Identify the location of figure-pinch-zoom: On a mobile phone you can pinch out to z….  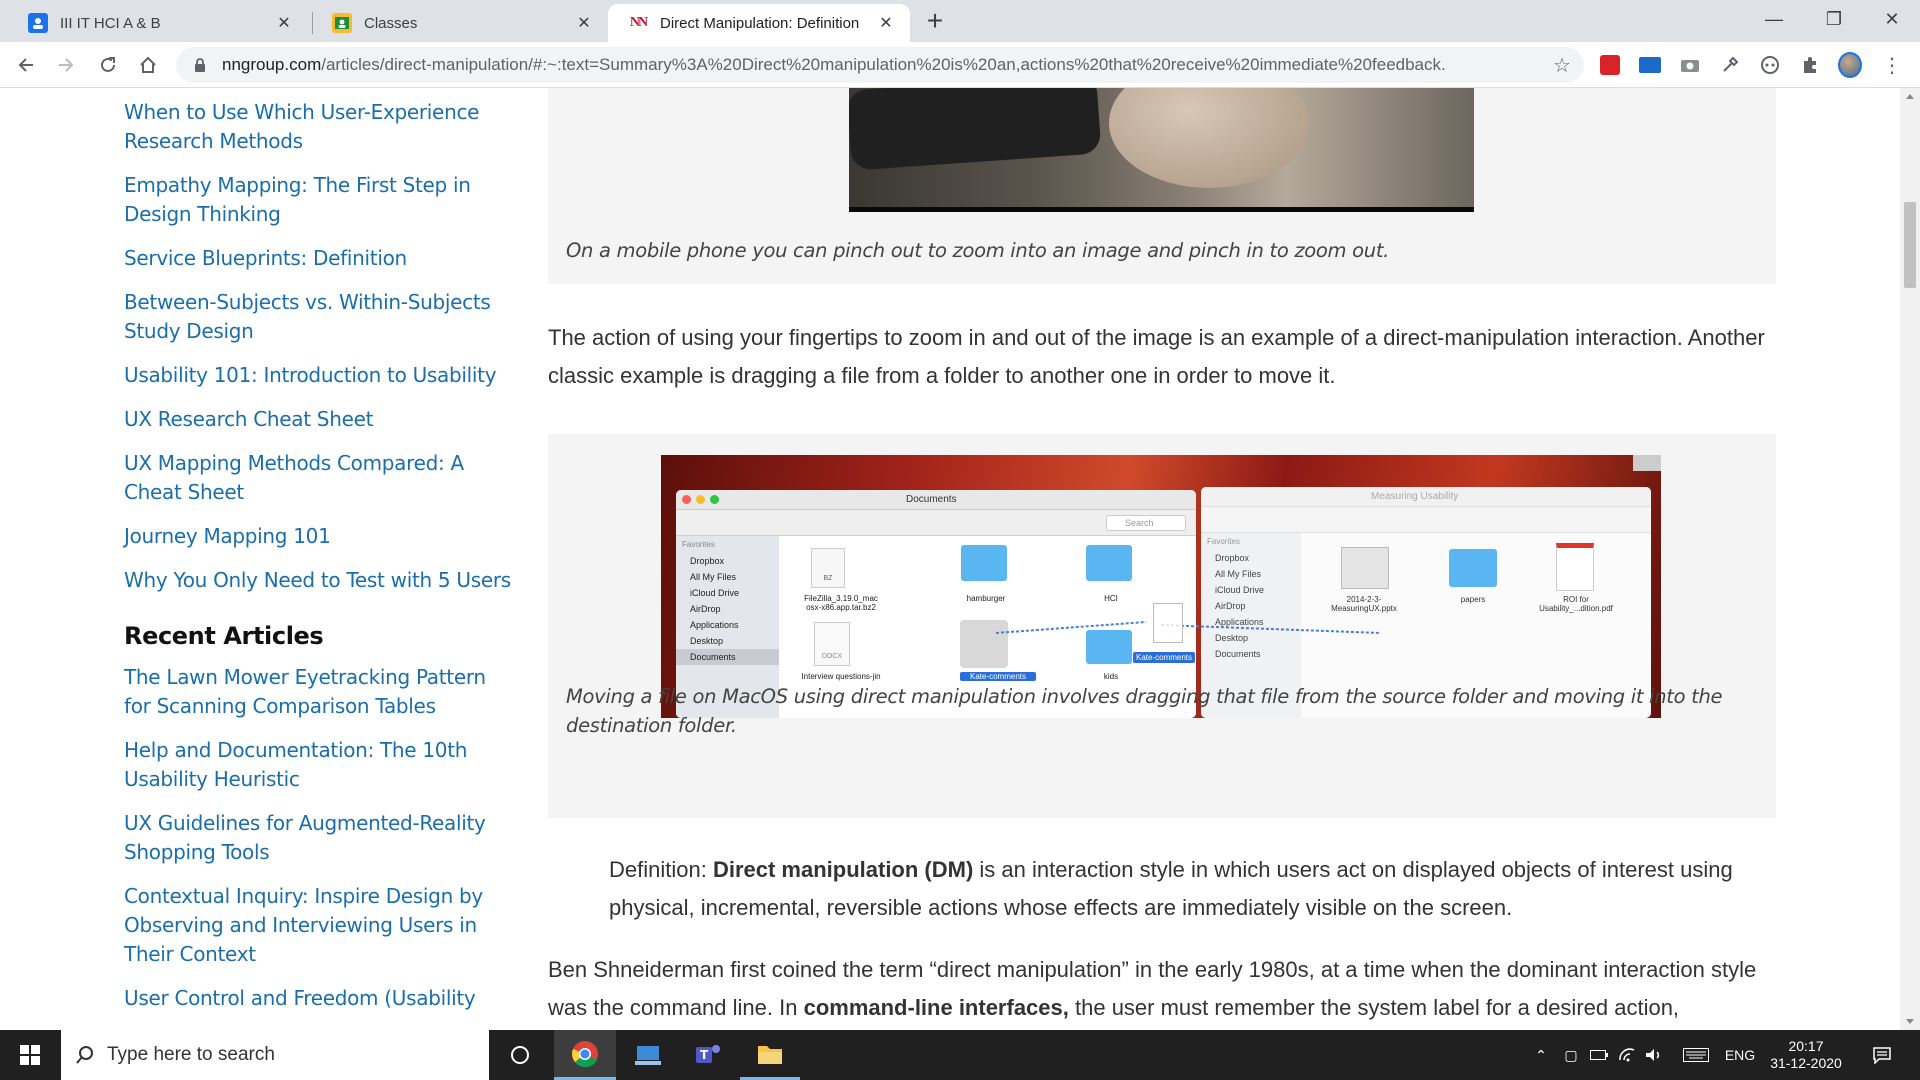
(1162, 186).